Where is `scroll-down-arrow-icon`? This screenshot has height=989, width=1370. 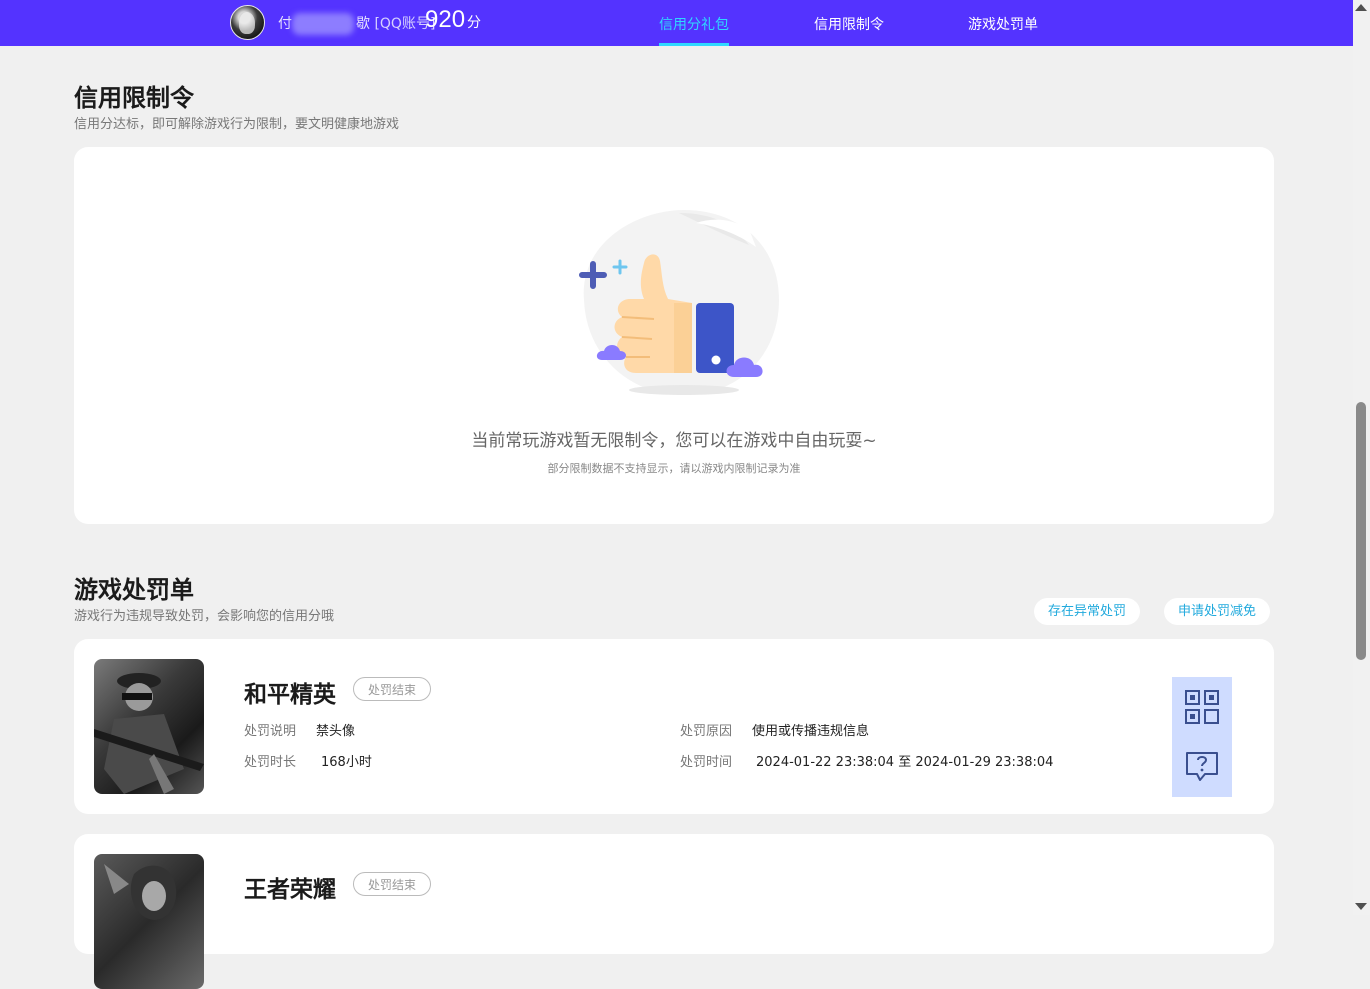 scroll-down-arrow-icon is located at coordinates (1361, 906).